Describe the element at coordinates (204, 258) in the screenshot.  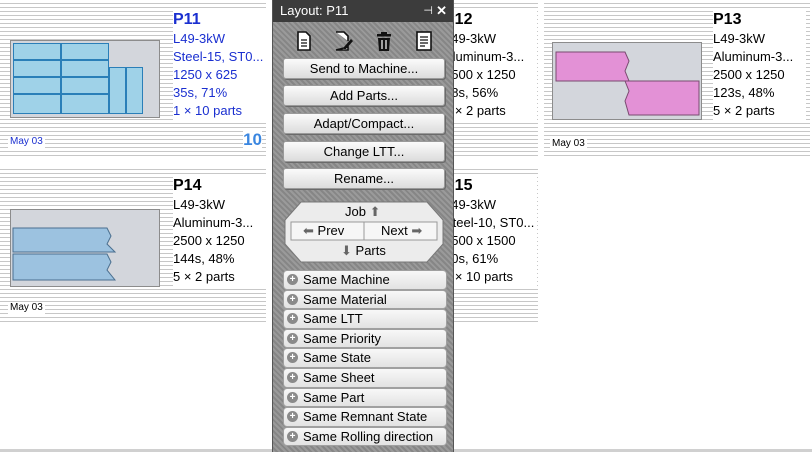
I see `time-utilization: 144s, 48%` at that location.